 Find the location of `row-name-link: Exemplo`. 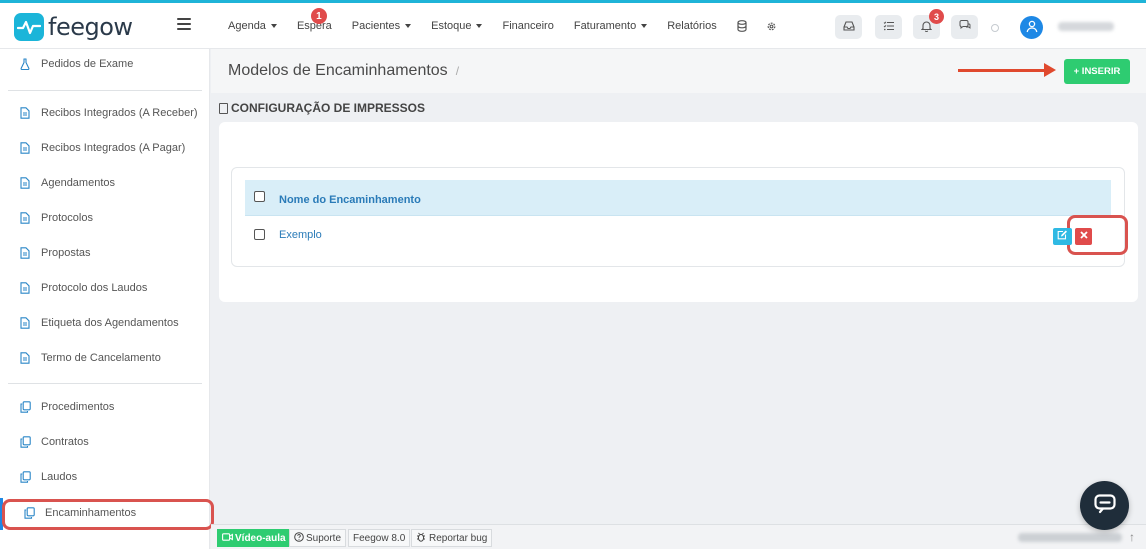

row-name-link: Exemplo is located at coordinates (300, 235).